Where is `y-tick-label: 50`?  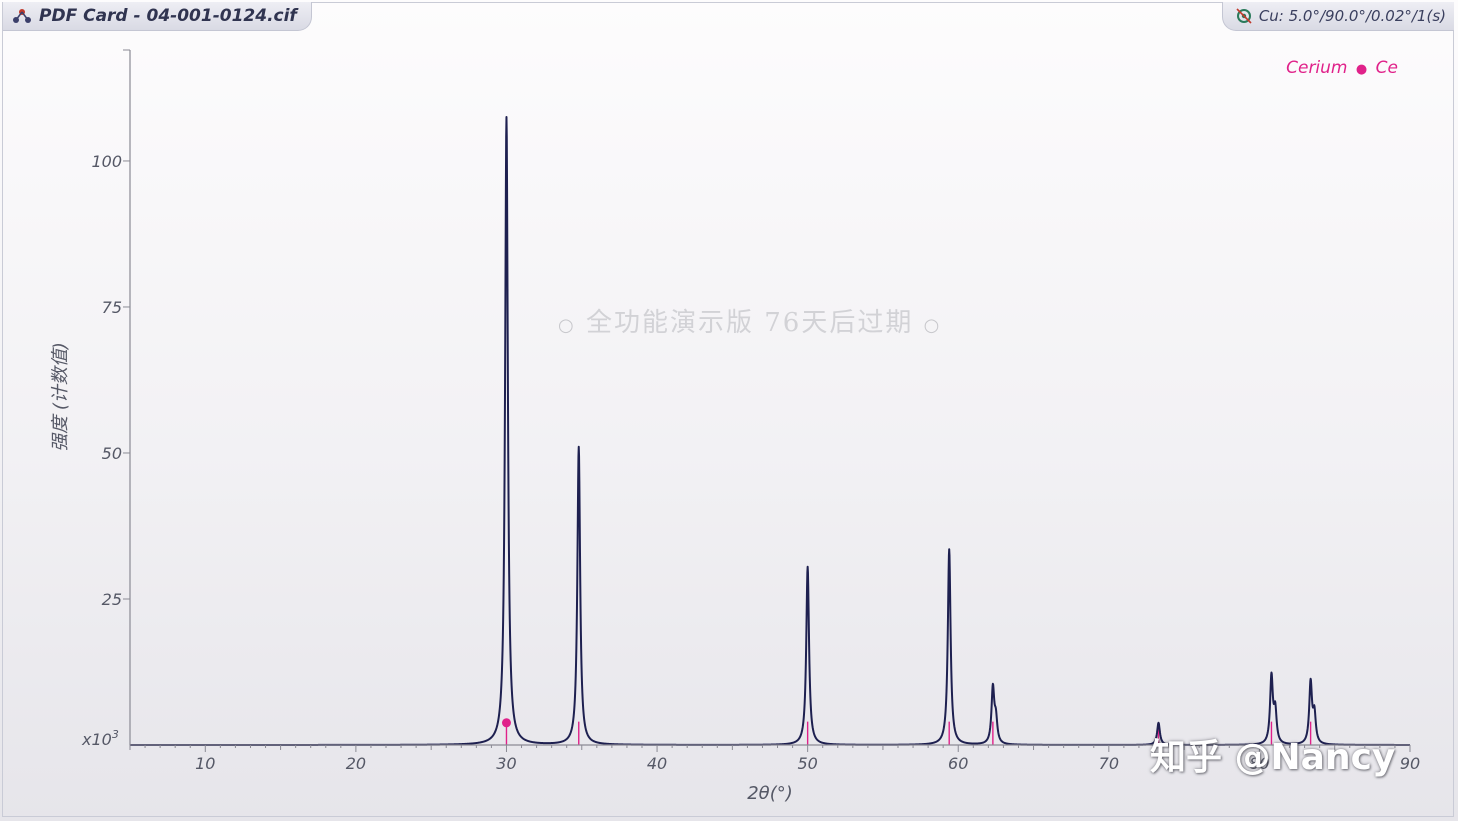
y-tick-label: 50 is located at coordinates (112, 453).